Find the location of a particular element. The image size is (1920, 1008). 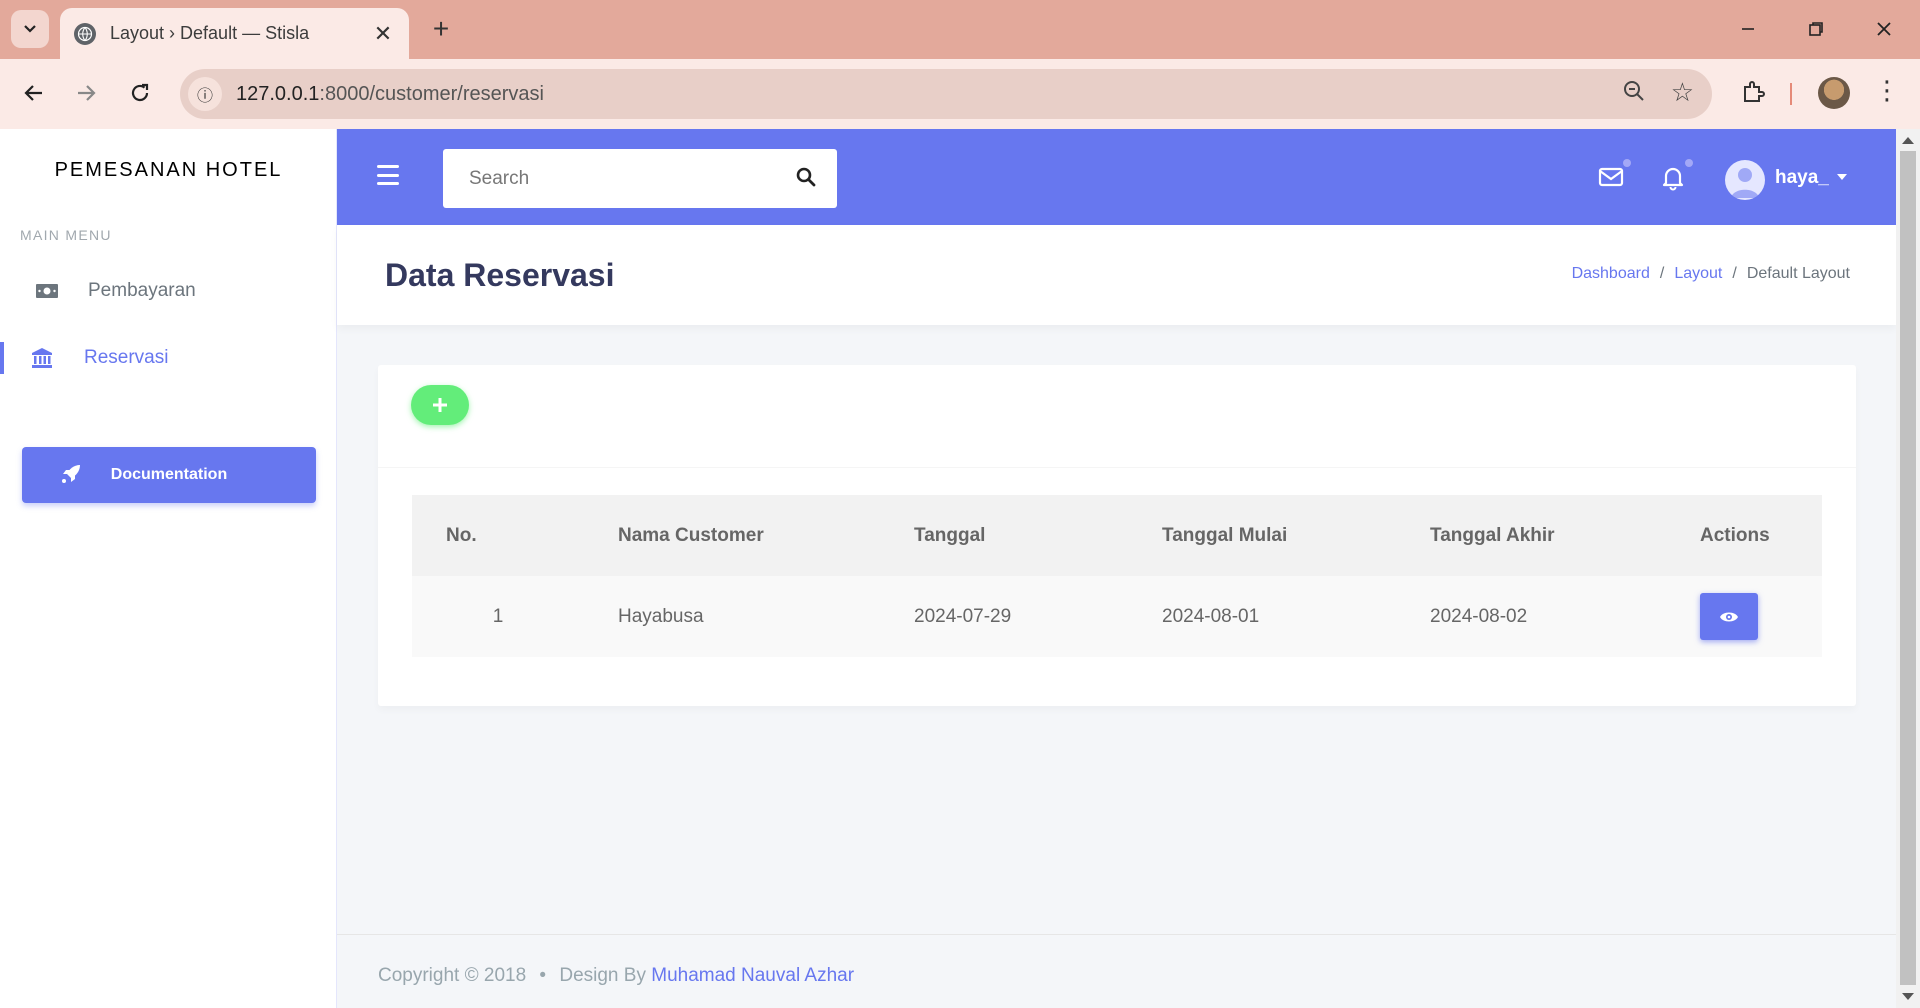

sidebar-item-reservasi: Reservasi is located at coordinates (168, 358).